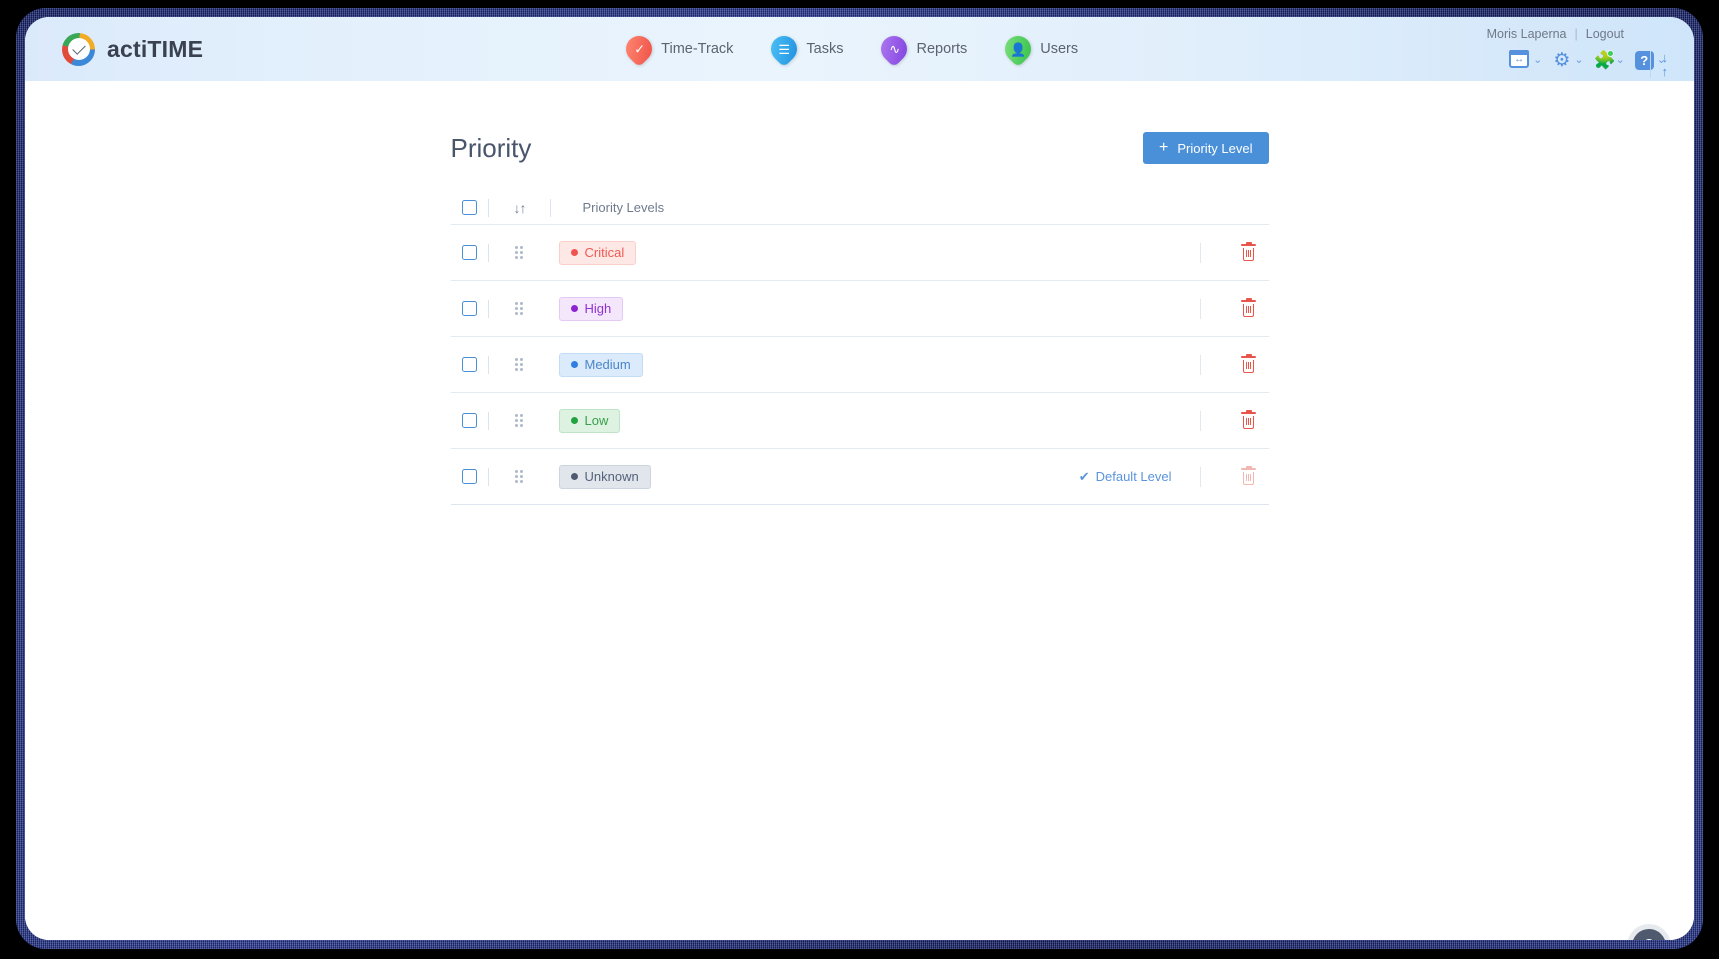  I want to click on table-row: High, so click(859, 309).